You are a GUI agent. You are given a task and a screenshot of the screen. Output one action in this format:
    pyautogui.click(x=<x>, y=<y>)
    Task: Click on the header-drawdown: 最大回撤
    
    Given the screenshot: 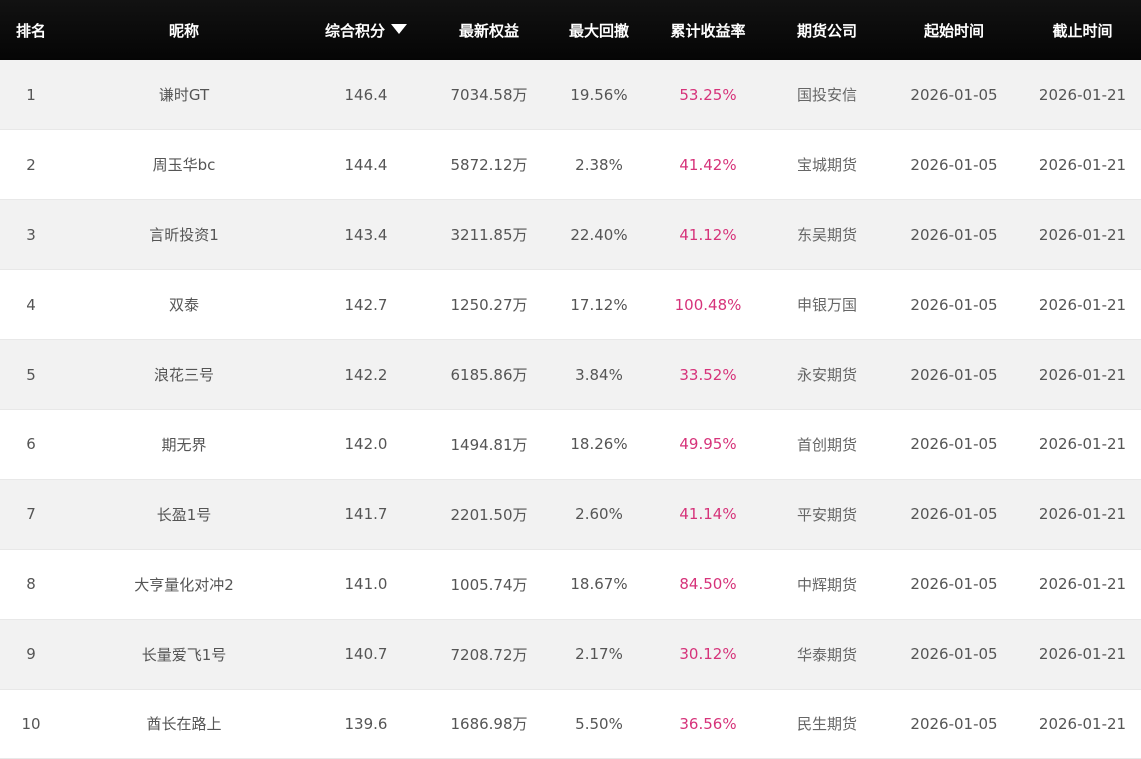 What is the action you would take?
    pyautogui.click(x=599, y=30)
    